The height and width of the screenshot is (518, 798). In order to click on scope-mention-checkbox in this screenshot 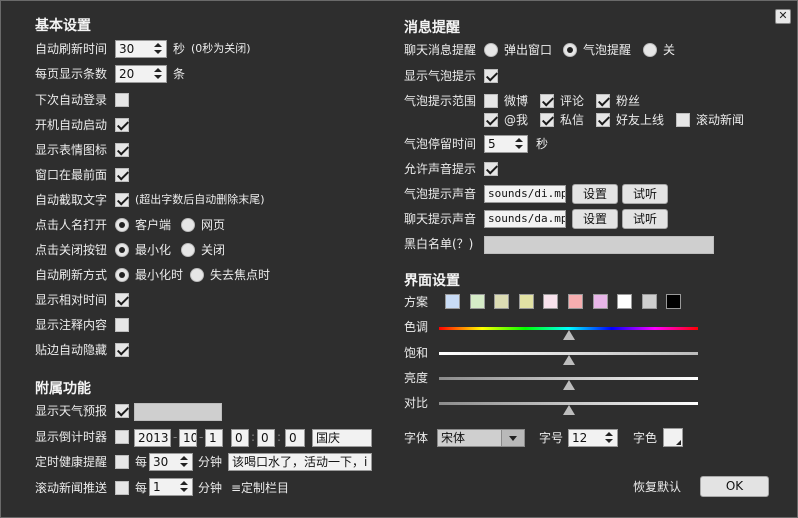, I will do `click(491, 120)`.